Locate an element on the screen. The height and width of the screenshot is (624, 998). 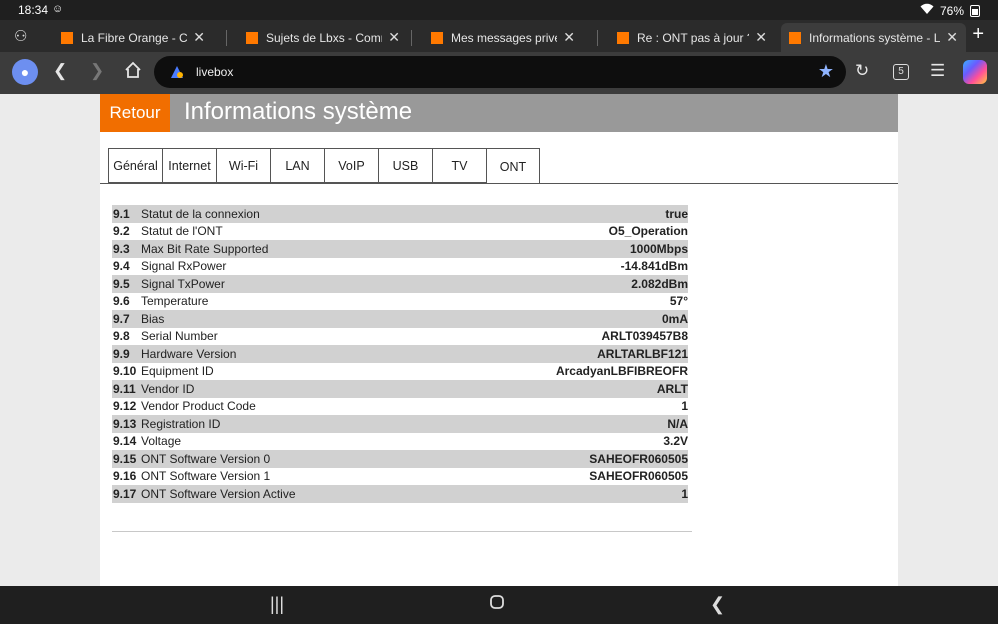
tab-count-icon: 5 is located at coordinates (901, 72).